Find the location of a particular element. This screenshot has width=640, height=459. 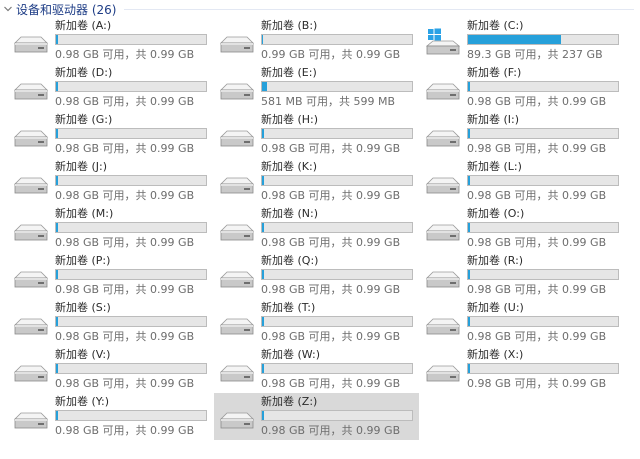

drive-item: 新加卷 (T:) 0.98 GB 可用，共 0.99 GB is located at coordinates (316, 322).